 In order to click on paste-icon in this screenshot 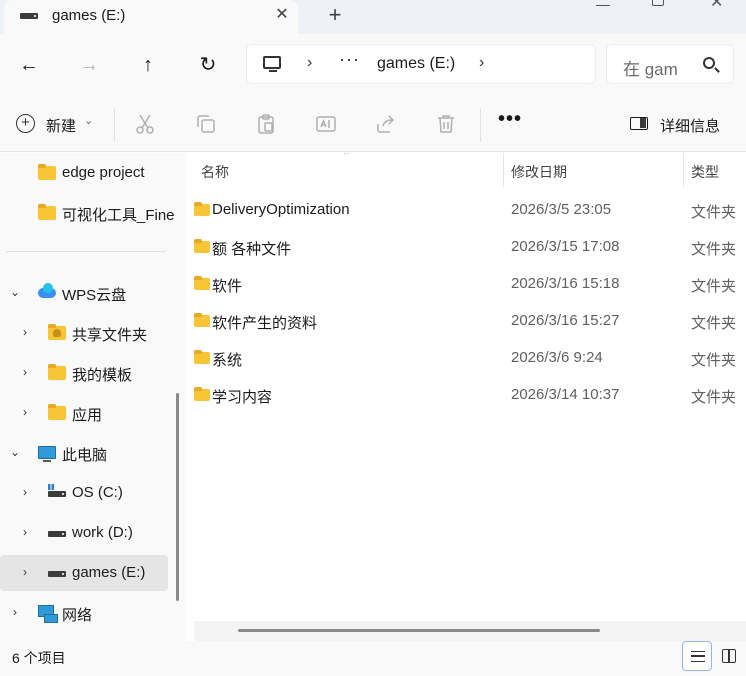, I will do `click(266, 124)`.